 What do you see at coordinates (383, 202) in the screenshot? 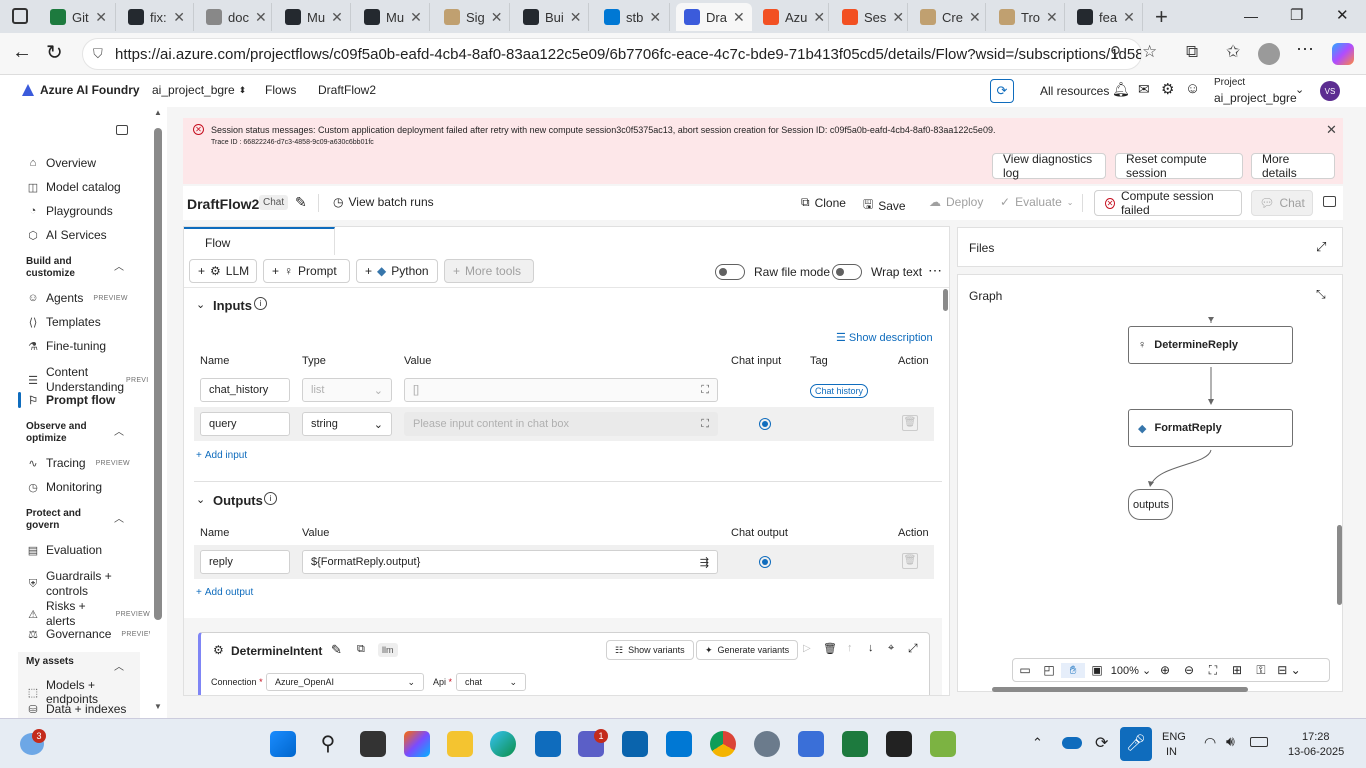
I see `view-batch-runs-button: ◷ View batch runs` at bounding box center [383, 202].